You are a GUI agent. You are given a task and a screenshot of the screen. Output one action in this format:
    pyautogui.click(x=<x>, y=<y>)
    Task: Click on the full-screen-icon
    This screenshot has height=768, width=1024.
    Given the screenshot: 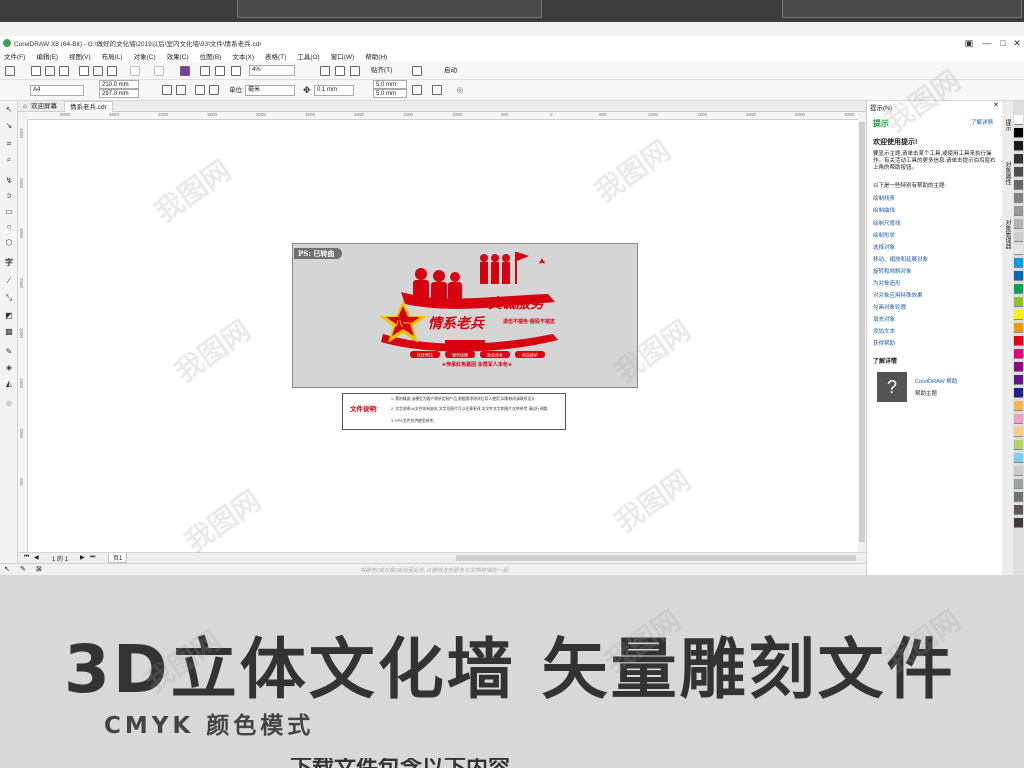 What is the action you would take?
    pyautogui.click(x=325, y=71)
    